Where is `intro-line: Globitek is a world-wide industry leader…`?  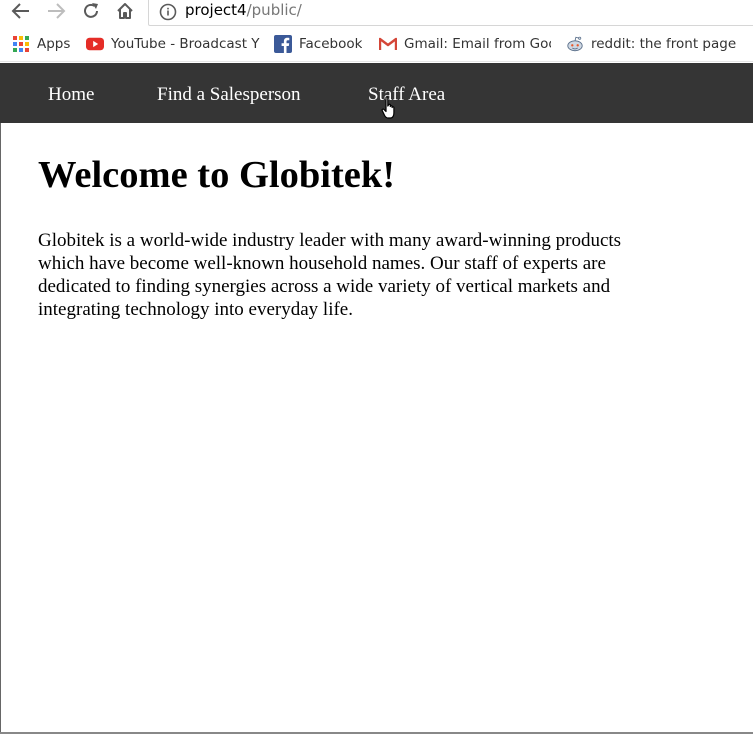 intro-line: Globitek is a world-wide industry leader… is located at coordinates (330, 240).